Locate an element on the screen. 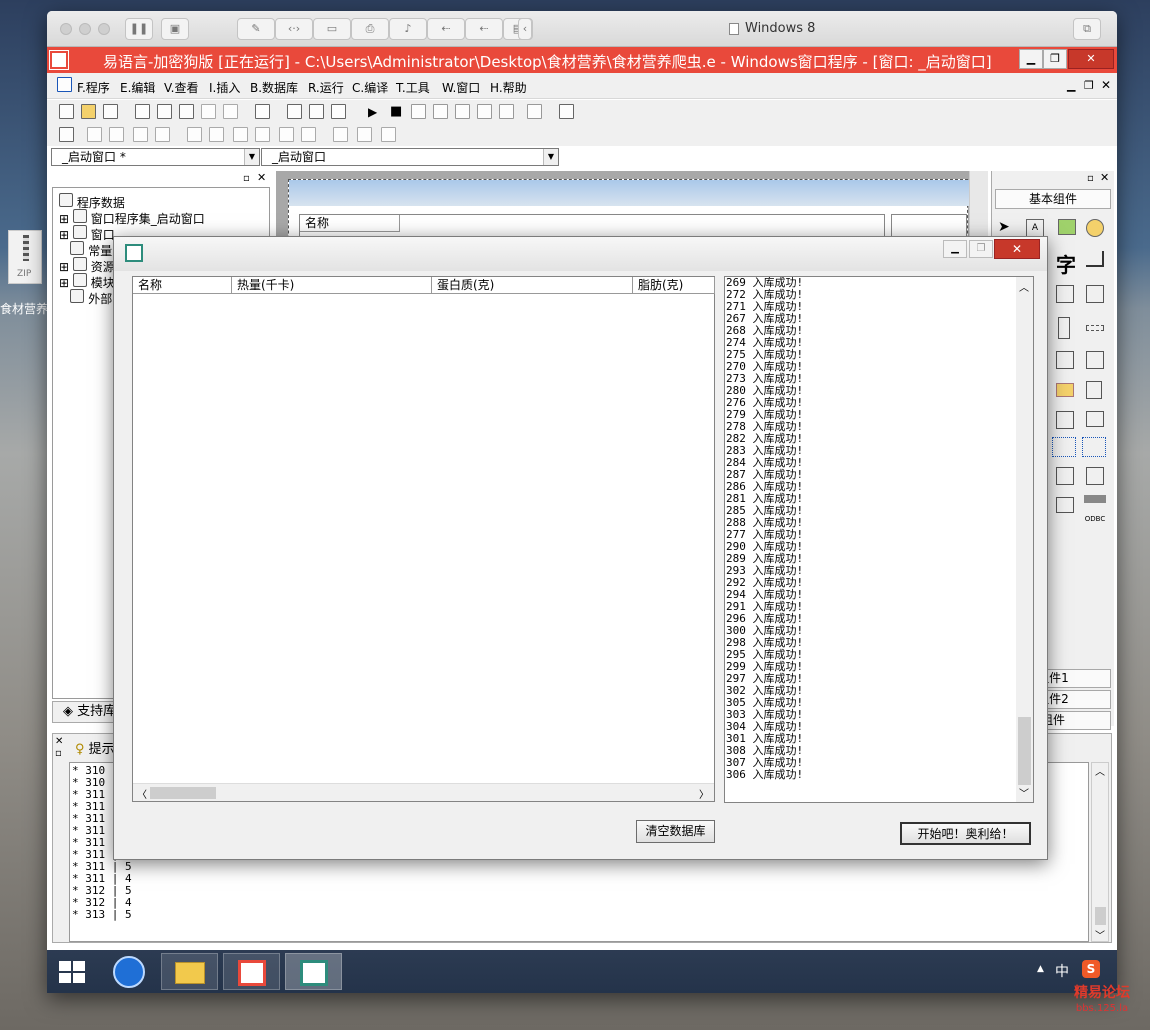 The width and height of the screenshot is (1150, 1030). scroll-thumb is located at coordinates (183, 793).